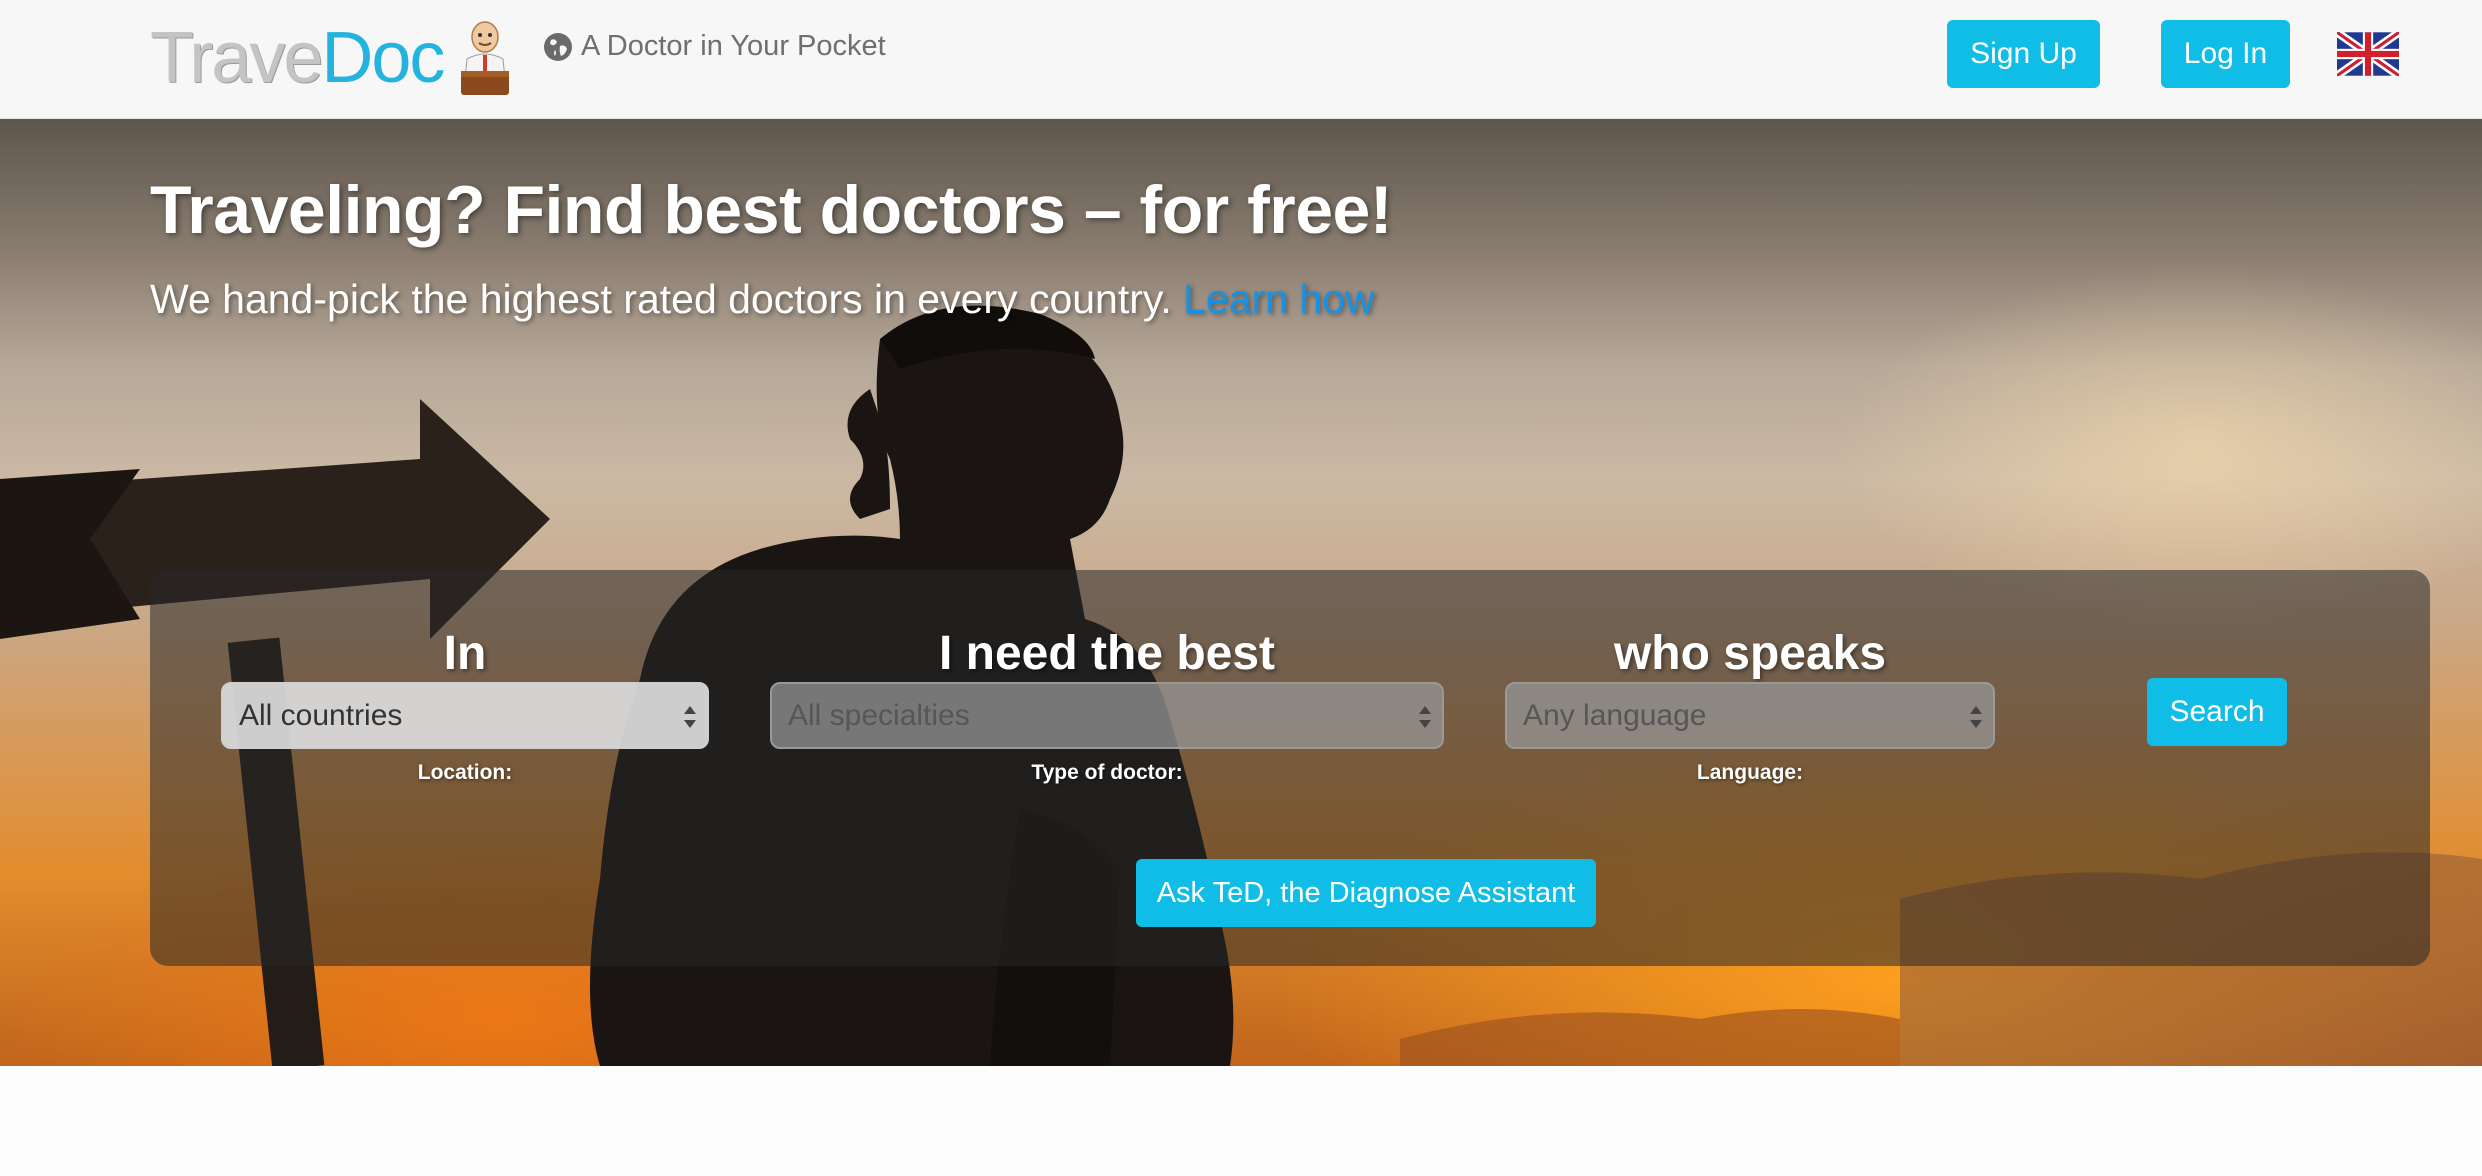 The height and width of the screenshot is (1176, 2482). I want to click on sign-up-button: Sign Up, so click(2023, 54).